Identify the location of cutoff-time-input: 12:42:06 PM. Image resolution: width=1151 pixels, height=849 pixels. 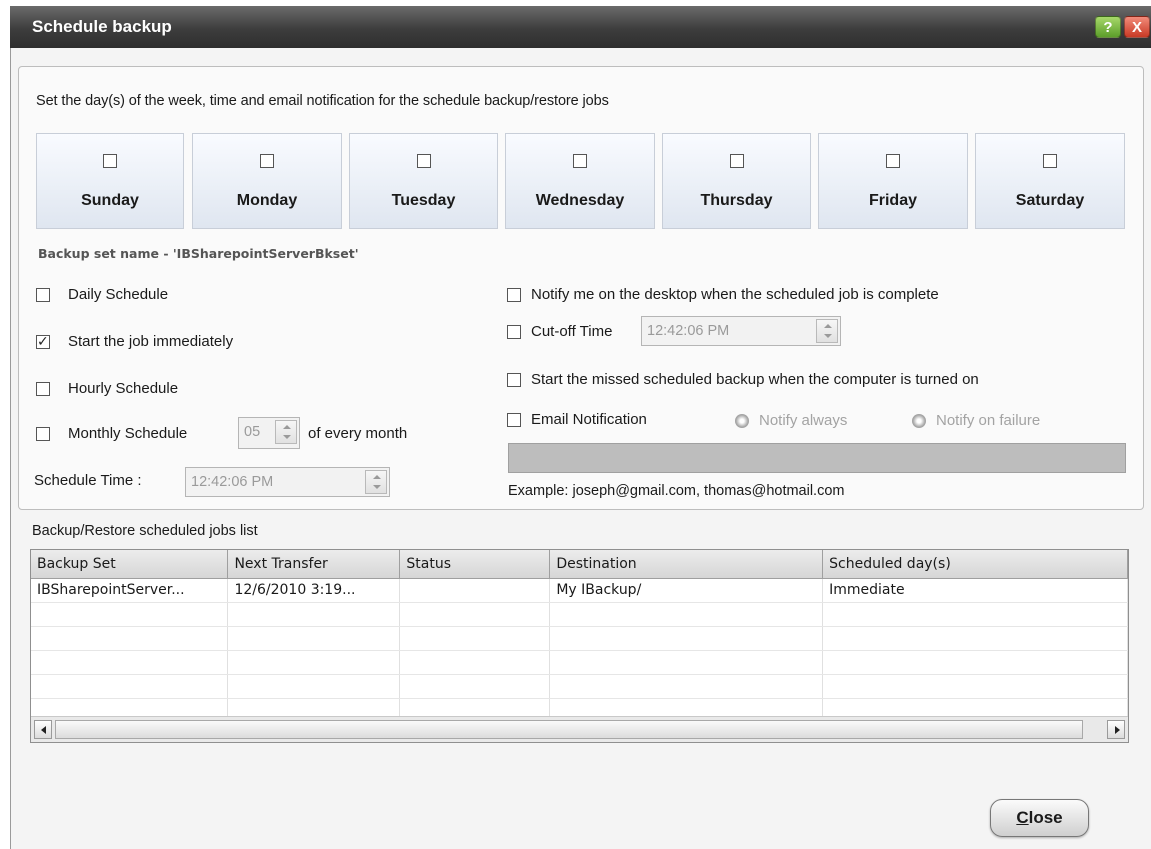
(741, 331).